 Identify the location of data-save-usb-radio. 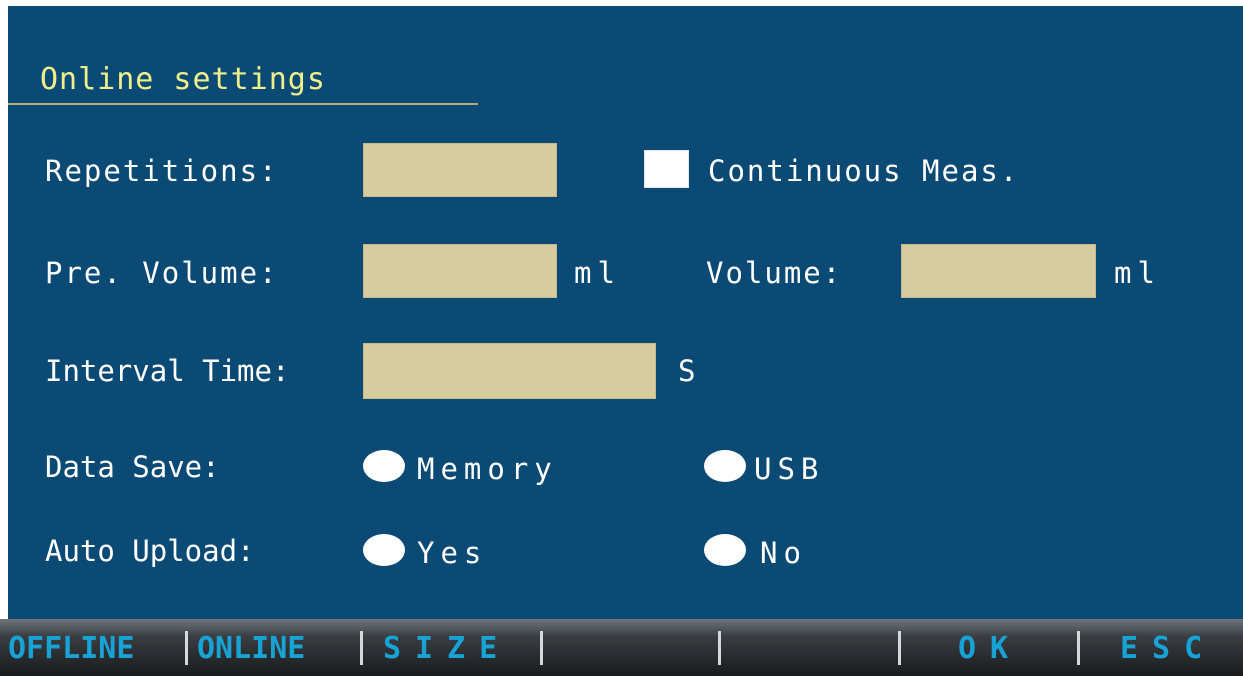
(725, 466).